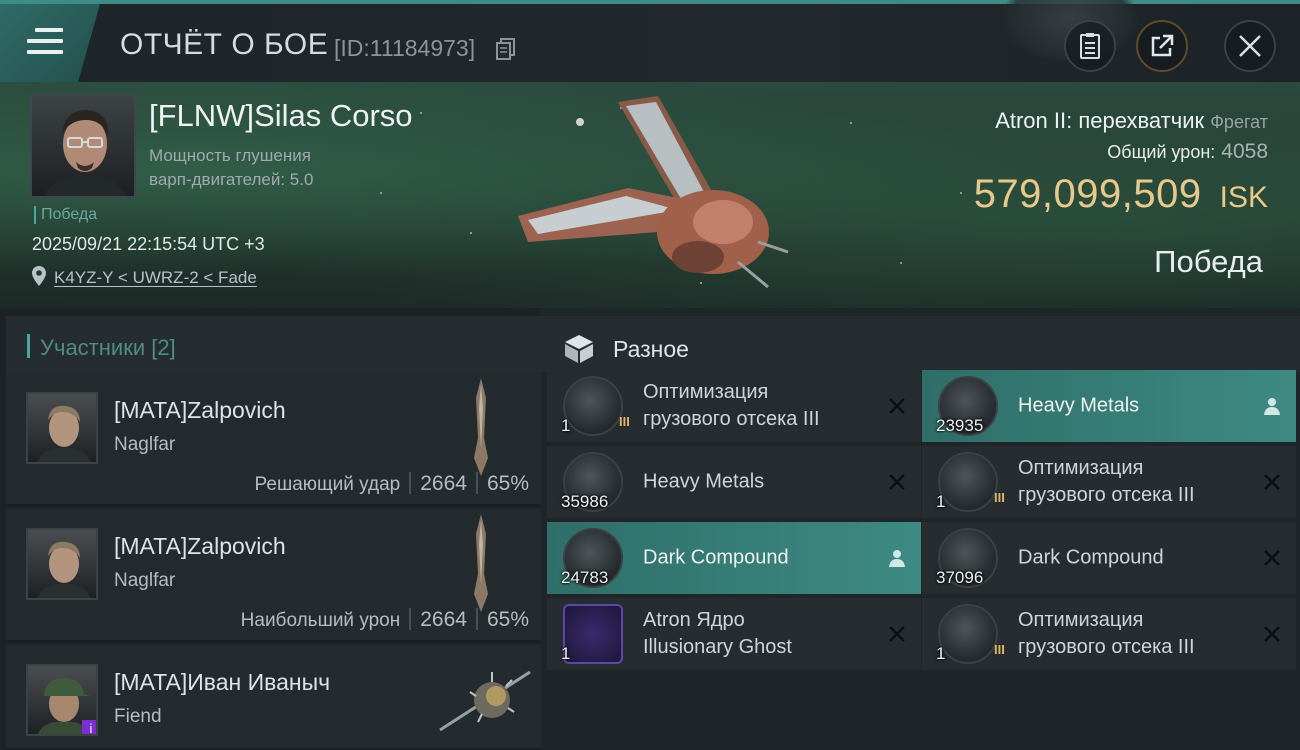 This screenshot has height=750, width=1300. I want to click on item-quantity: 37096, so click(960, 577).